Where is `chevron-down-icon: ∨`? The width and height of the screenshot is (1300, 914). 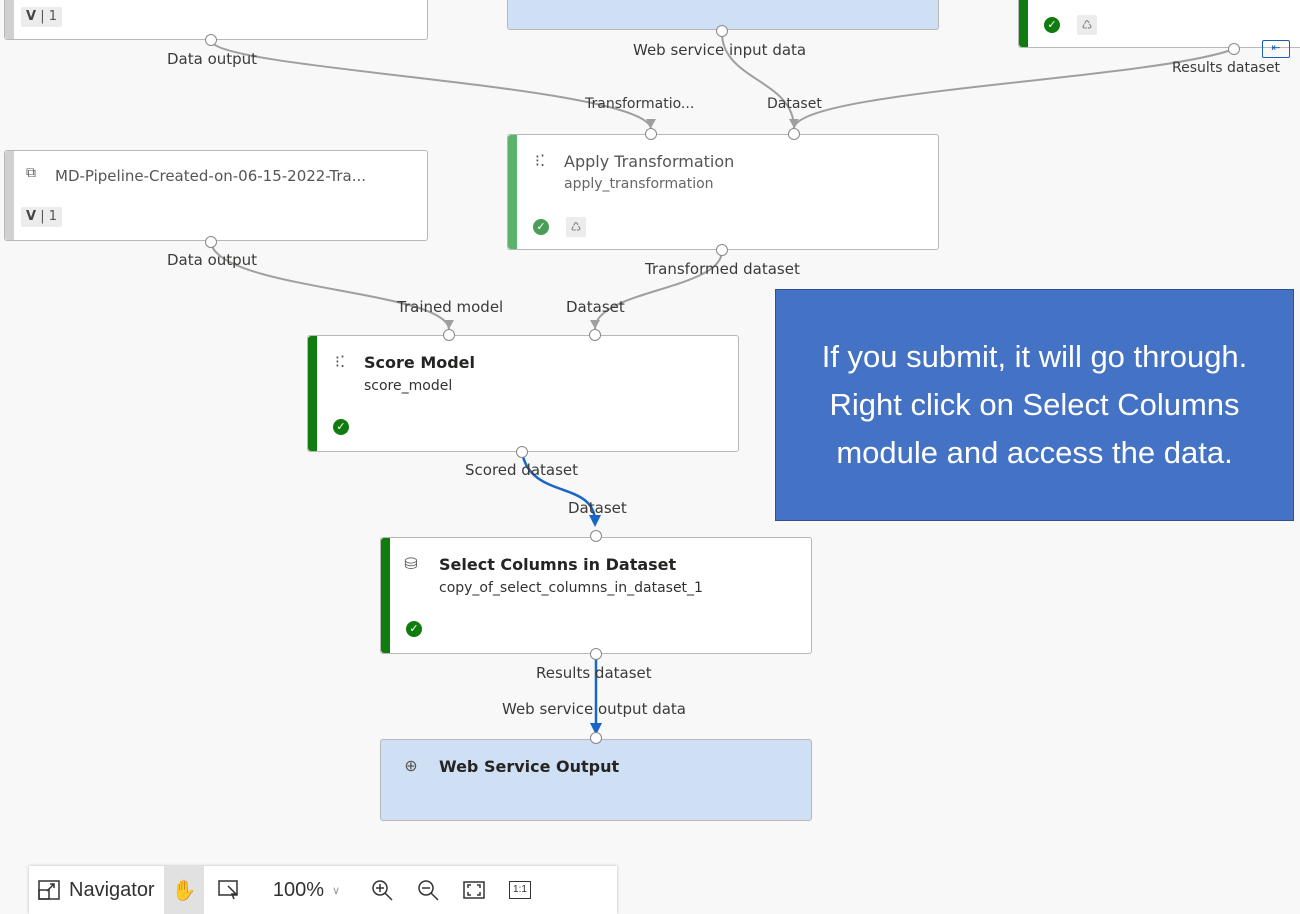 chevron-down-icon: ∨ is located at coordinates (336, 890).